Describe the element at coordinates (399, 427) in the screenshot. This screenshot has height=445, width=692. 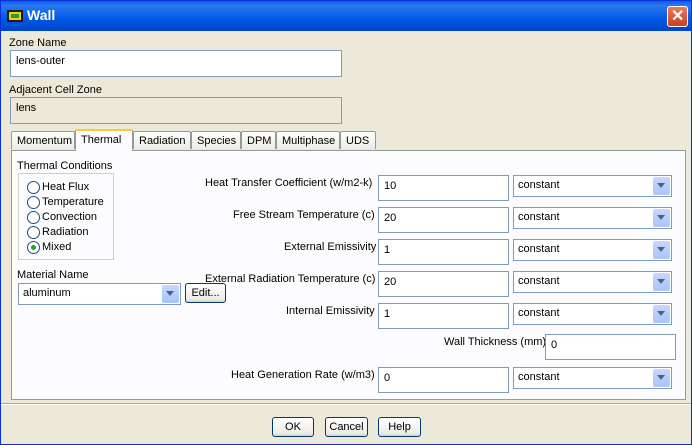
I see `help-button: Help` at that location.